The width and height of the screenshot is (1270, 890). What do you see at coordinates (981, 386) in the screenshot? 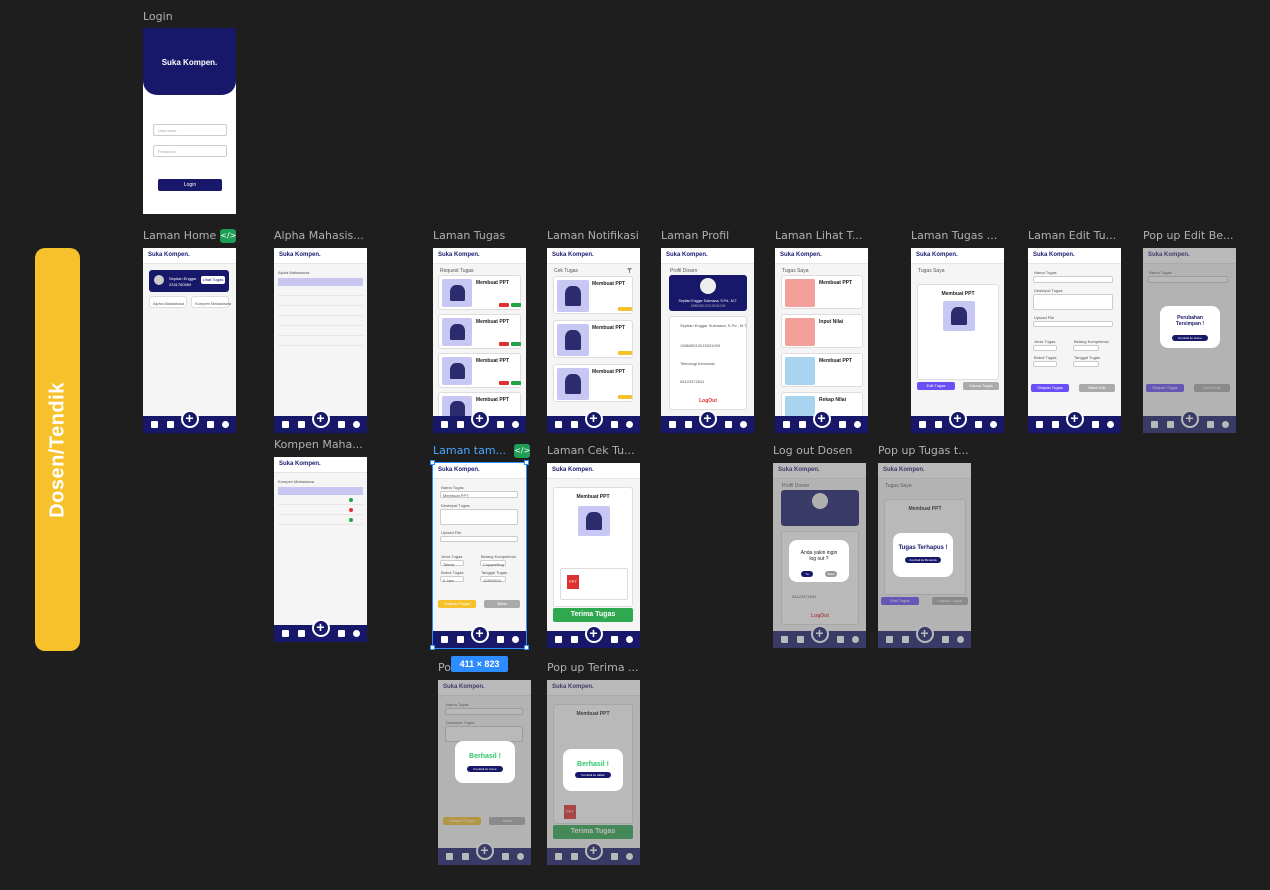
I see `hapus-tugas-button: Hapus Tugas` at bounding box center [981, 386].